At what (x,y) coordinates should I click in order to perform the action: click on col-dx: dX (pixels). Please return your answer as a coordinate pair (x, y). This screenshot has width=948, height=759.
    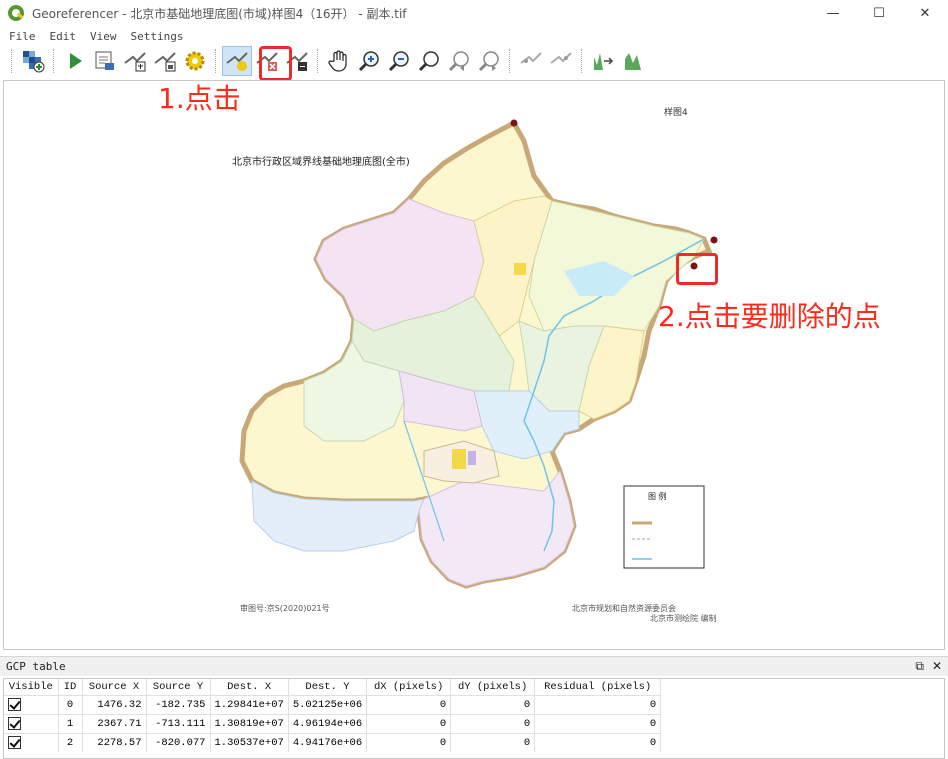
    Looking at the image, I should click on (409, 687).